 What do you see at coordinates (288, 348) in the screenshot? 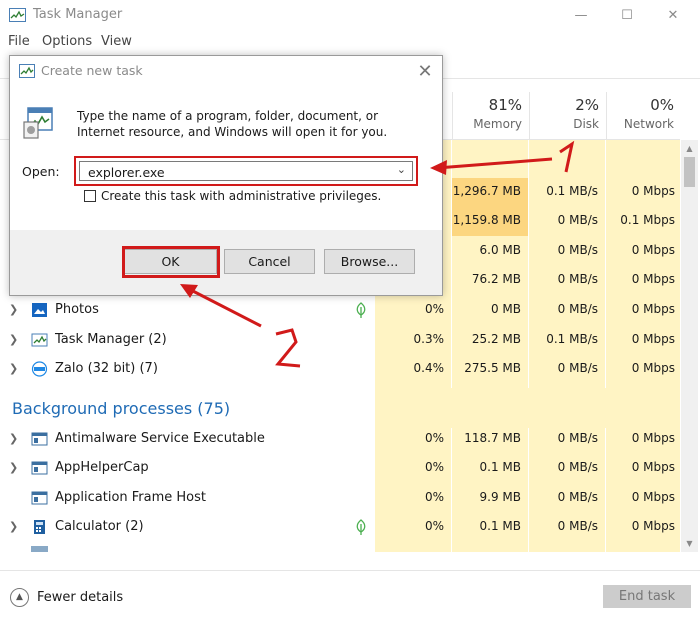
I see `step-2-marker` at bounding box center [288, 348].